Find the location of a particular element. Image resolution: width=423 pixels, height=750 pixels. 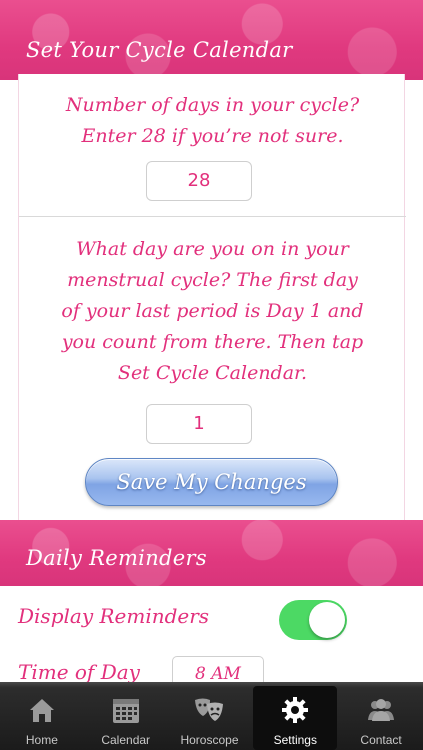

toggle-knob is located at coordinates (327, 620).